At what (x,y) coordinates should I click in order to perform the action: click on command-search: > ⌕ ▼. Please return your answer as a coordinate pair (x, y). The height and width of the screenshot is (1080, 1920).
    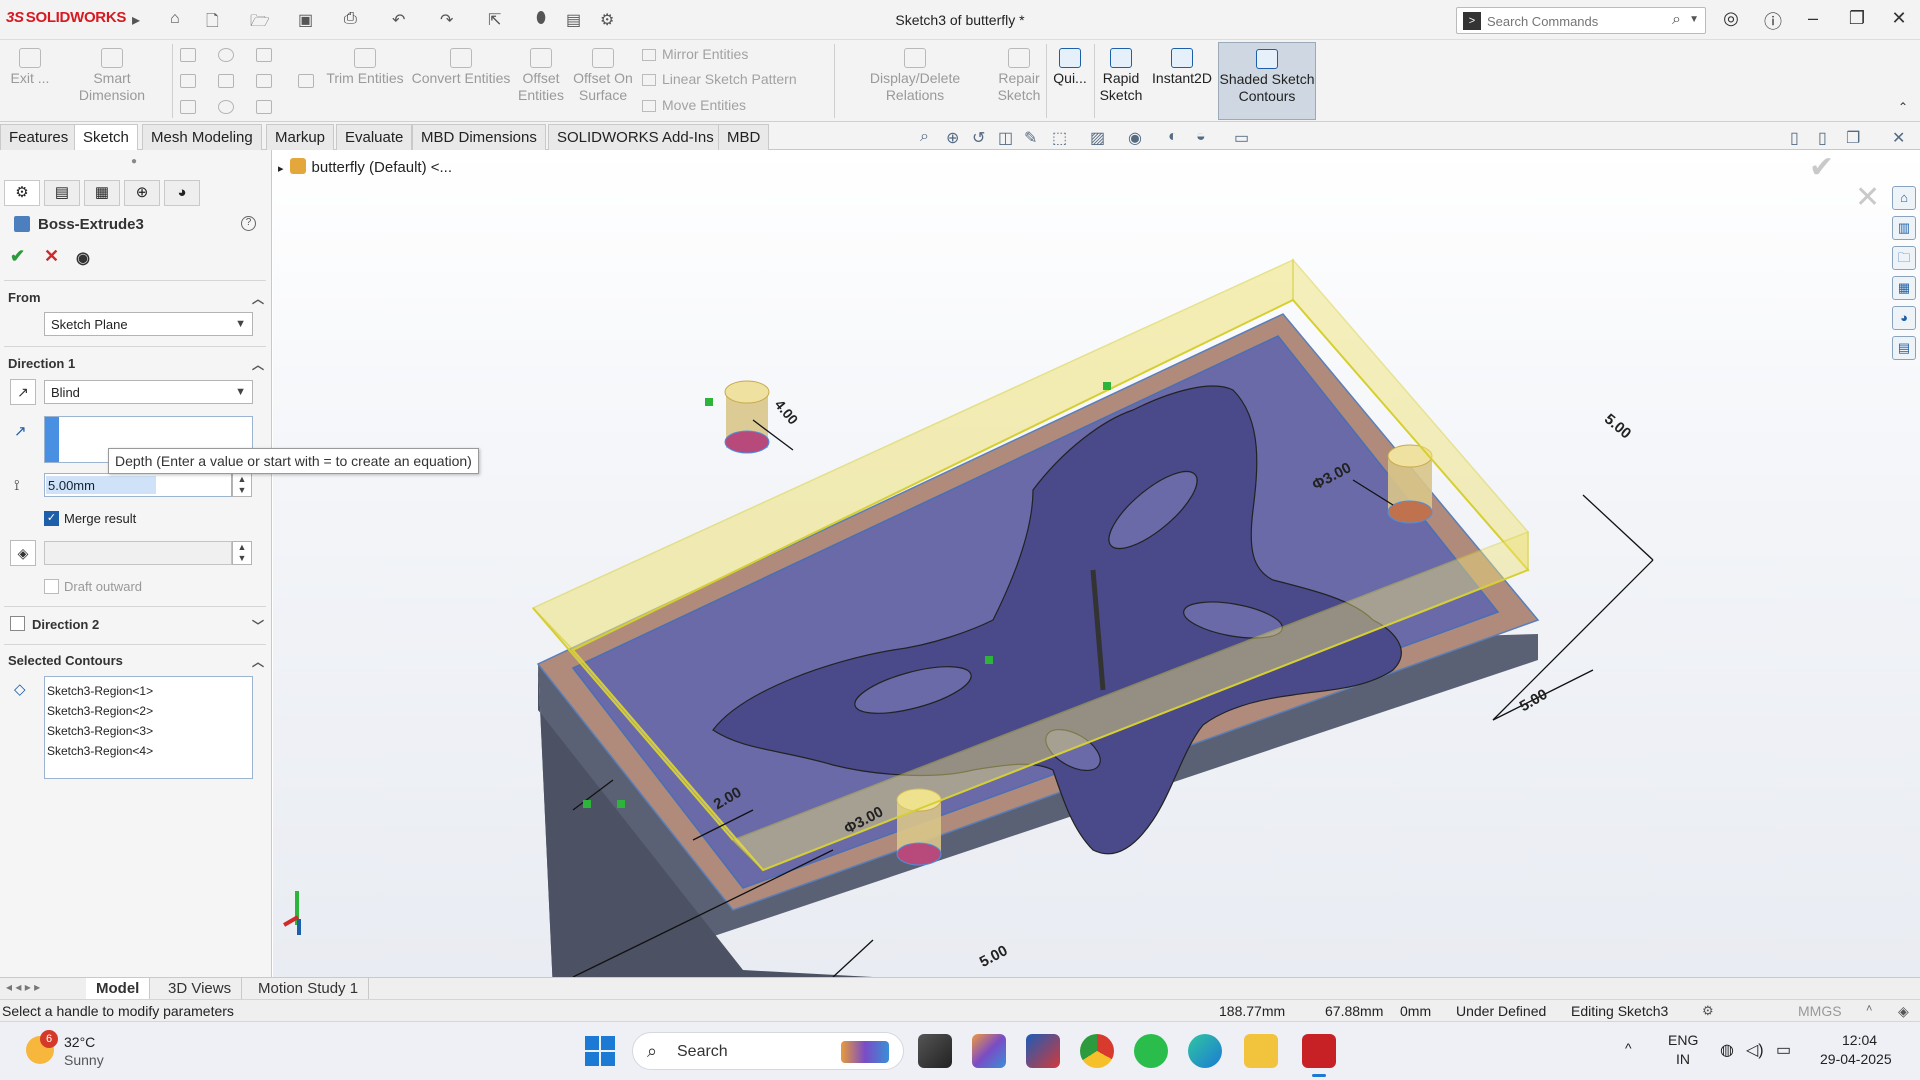
    Looking at the image, I should click on (1581, 20).